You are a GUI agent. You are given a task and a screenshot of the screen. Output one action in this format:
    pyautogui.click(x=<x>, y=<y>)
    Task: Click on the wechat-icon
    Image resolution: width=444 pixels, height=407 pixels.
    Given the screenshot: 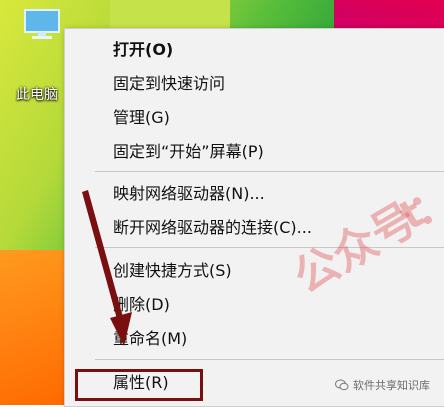 What is the action you would take?
    pyautogui.click(x=342, y=385)
    